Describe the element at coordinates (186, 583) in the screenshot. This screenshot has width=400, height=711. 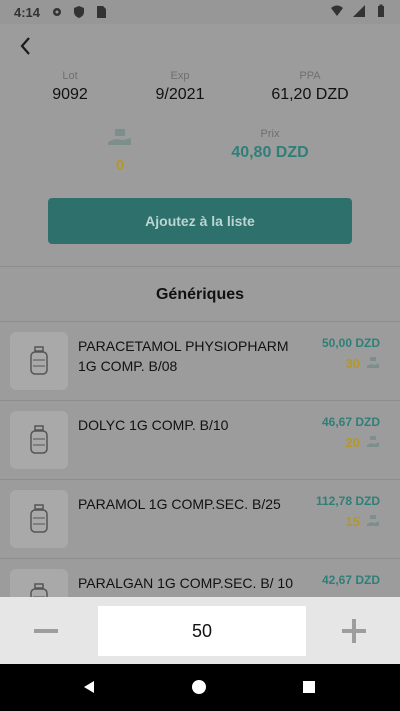
I see `product-name: PARALGAN 1G COMP.SEC. B/ 10` at that location.